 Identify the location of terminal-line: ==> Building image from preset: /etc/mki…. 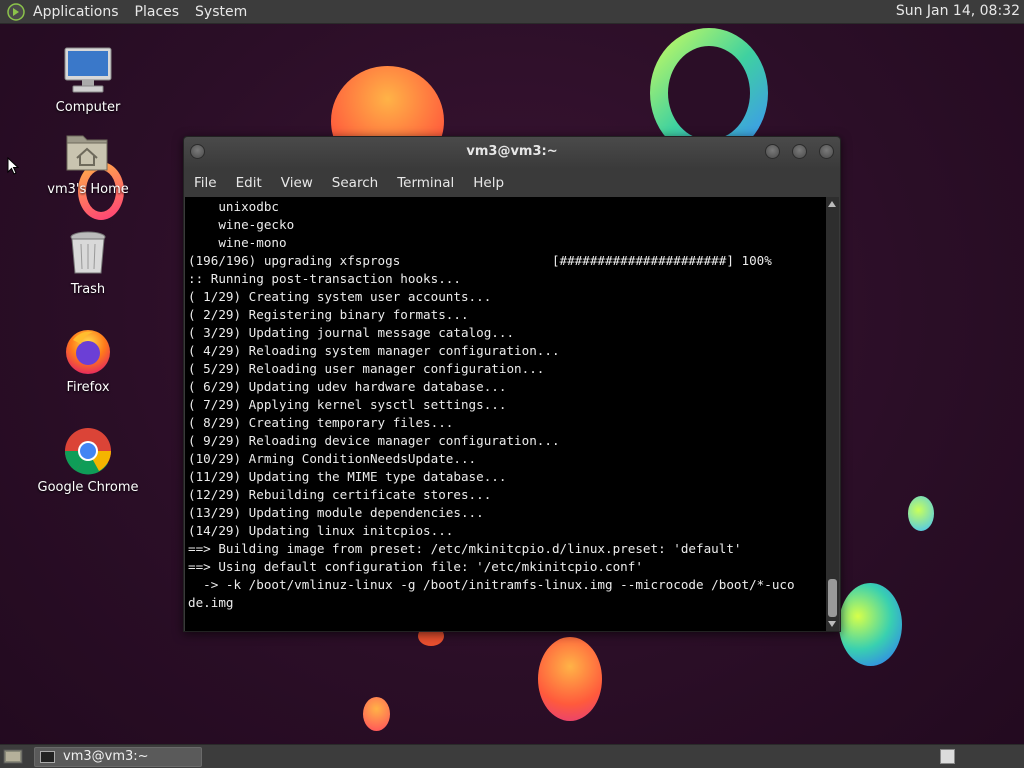
(465, 548).